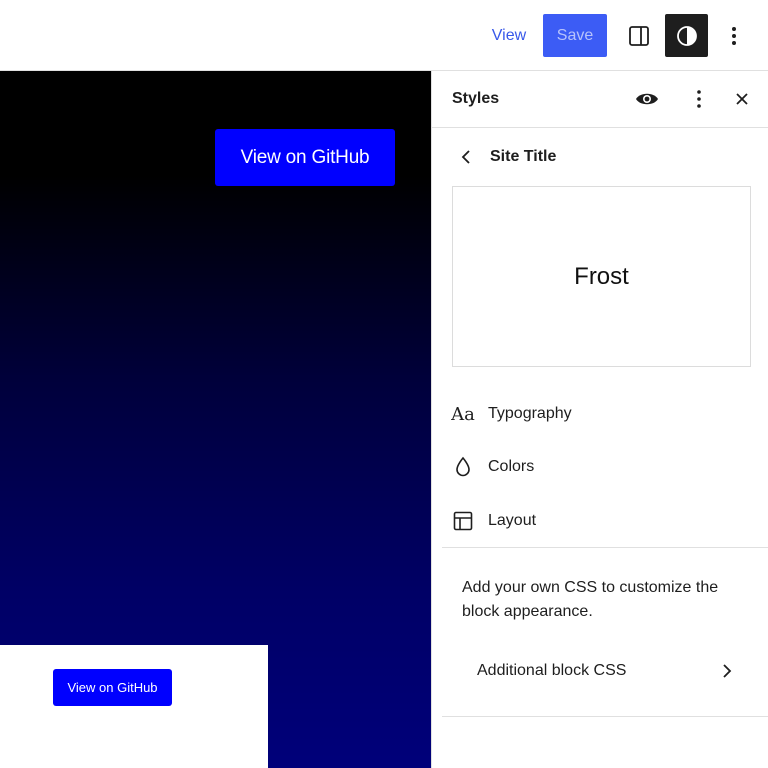  What do you see at coordinates (112, 687) in the screenshot?
I see `view-on-github-small-button: View on GitHub` at bounding box center [112, 687].